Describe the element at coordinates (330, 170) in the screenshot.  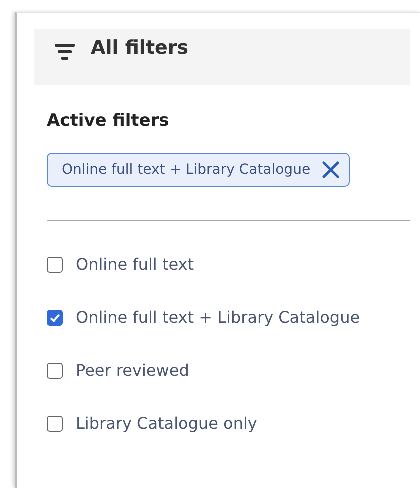
I see `close-icon` at that location.